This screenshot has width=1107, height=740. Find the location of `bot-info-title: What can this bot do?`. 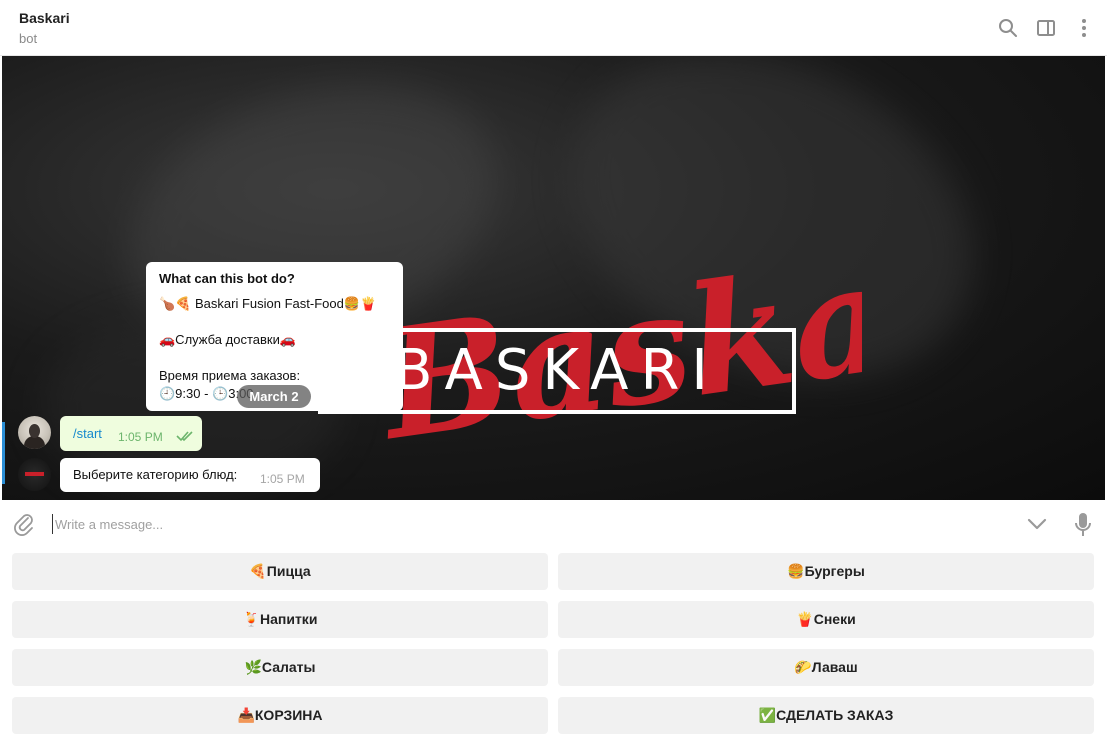

bot-info-title: What can this bot do? is located at coordinates (227, 278).